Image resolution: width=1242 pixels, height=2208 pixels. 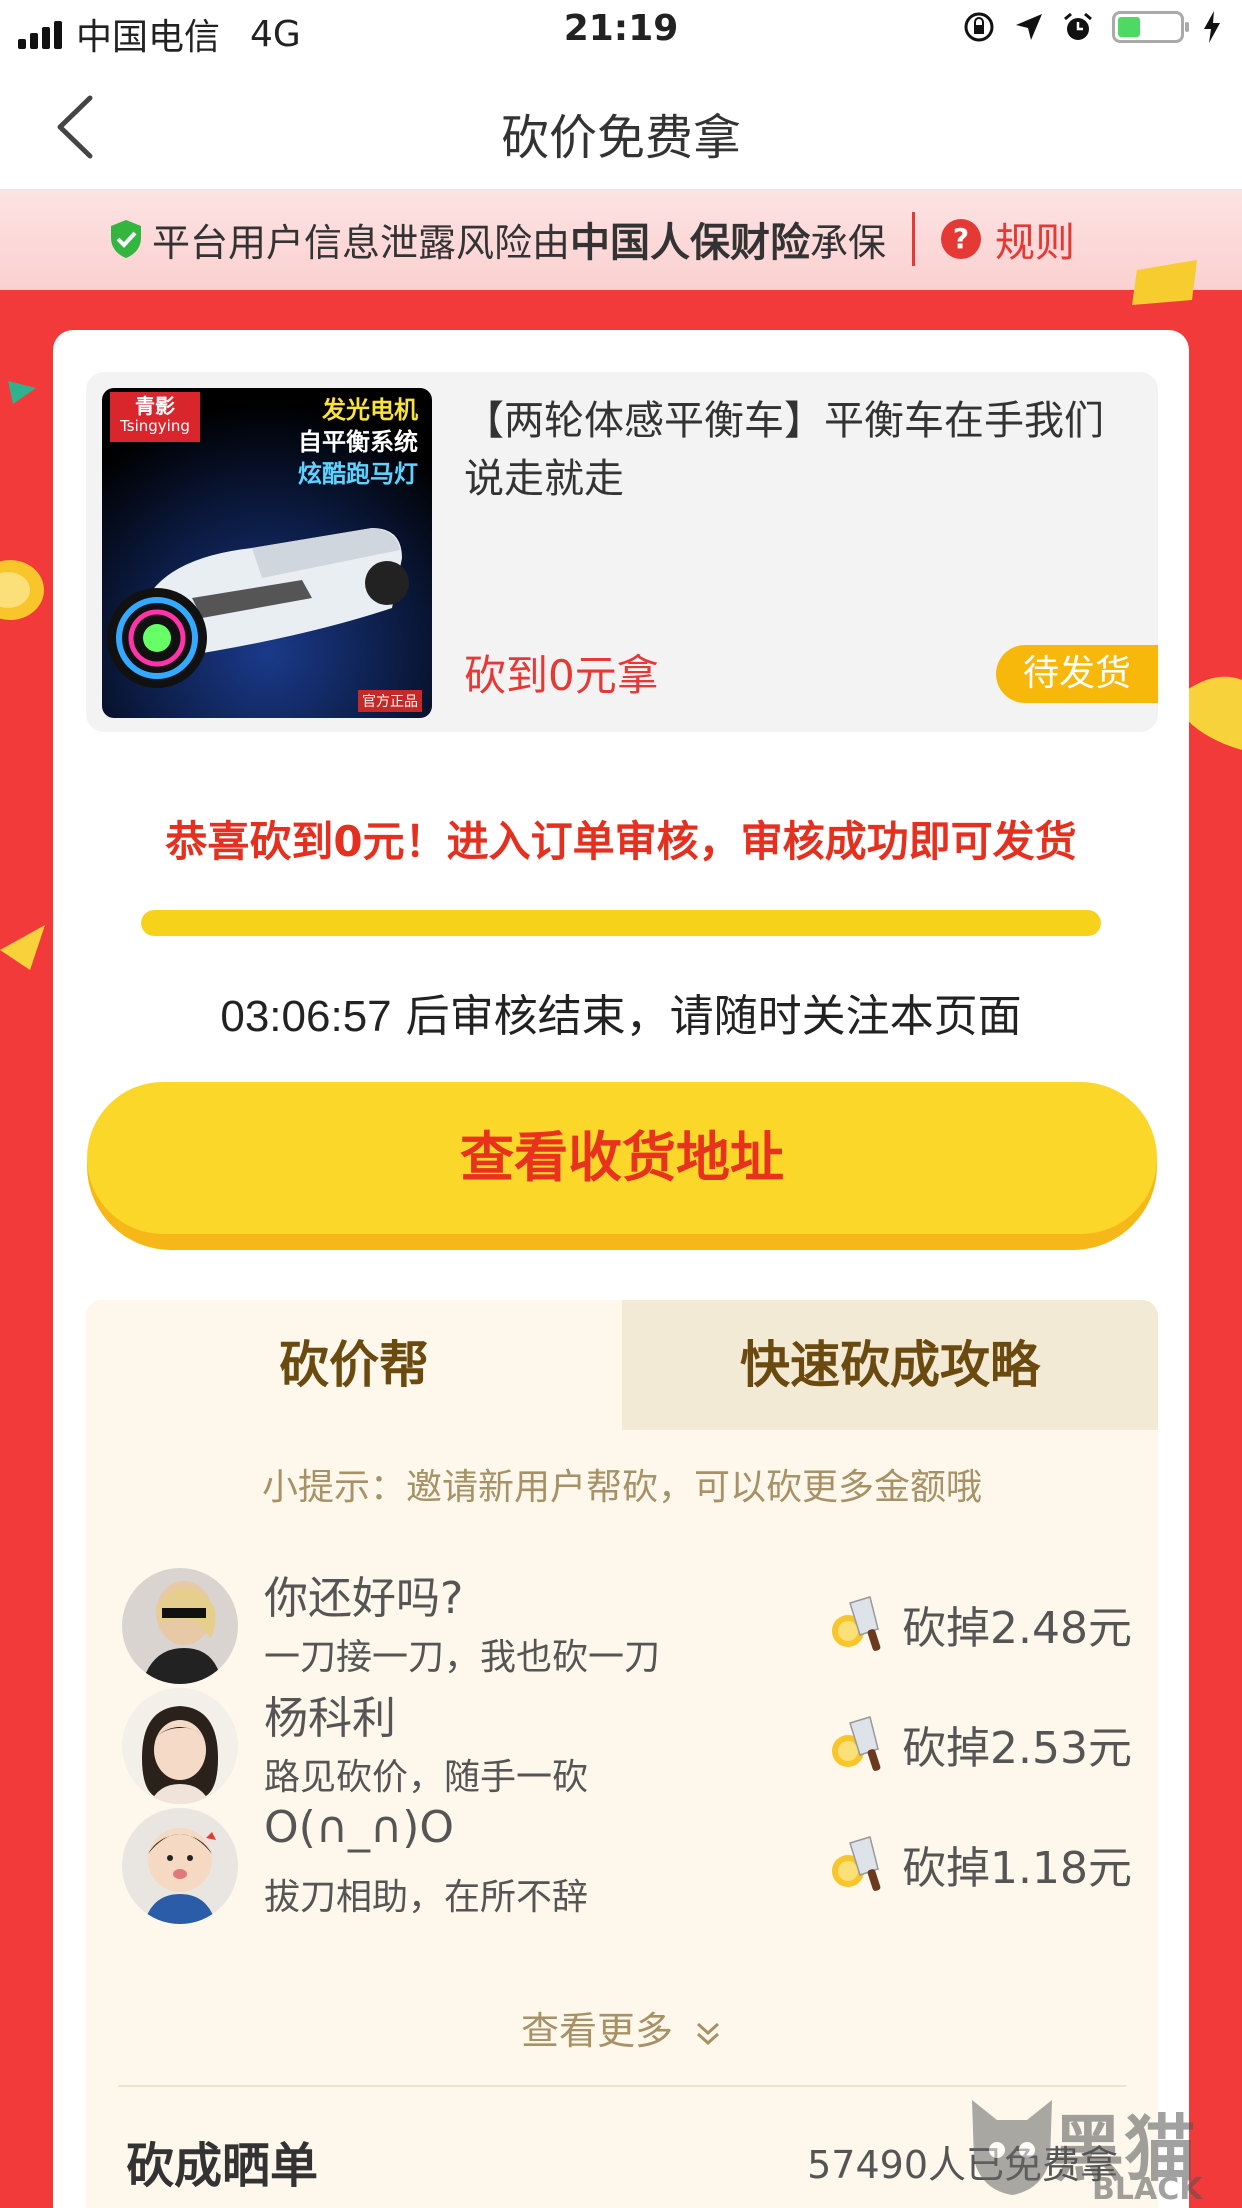 I want to click on ingot-decoration-icon, so click(x=1214, y=713).